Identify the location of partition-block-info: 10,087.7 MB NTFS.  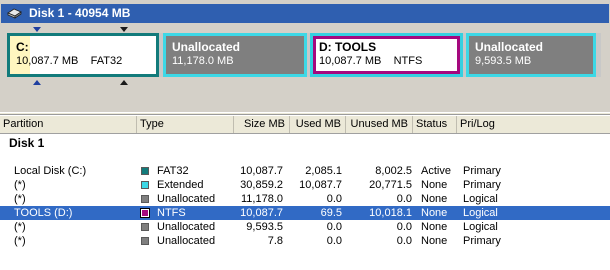
(370, 61).